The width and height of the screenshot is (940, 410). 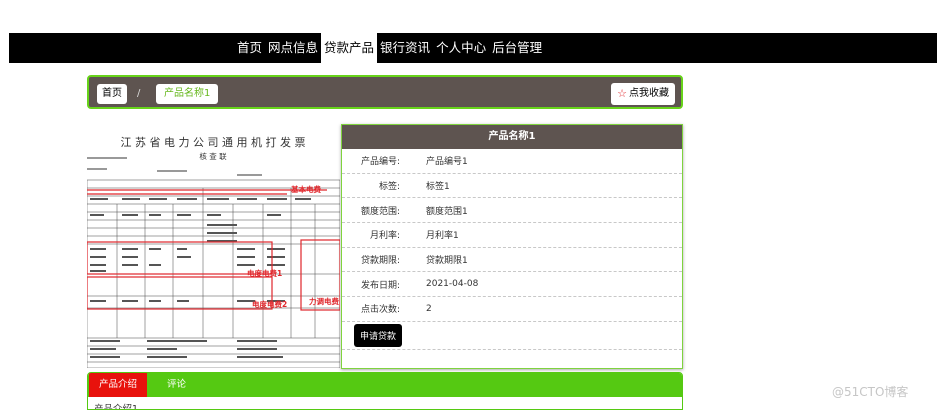 What do you see at coordinates (389, 187) in the screenshot?
I see `detail-label: 标签:` at bounding box center [389, 187].